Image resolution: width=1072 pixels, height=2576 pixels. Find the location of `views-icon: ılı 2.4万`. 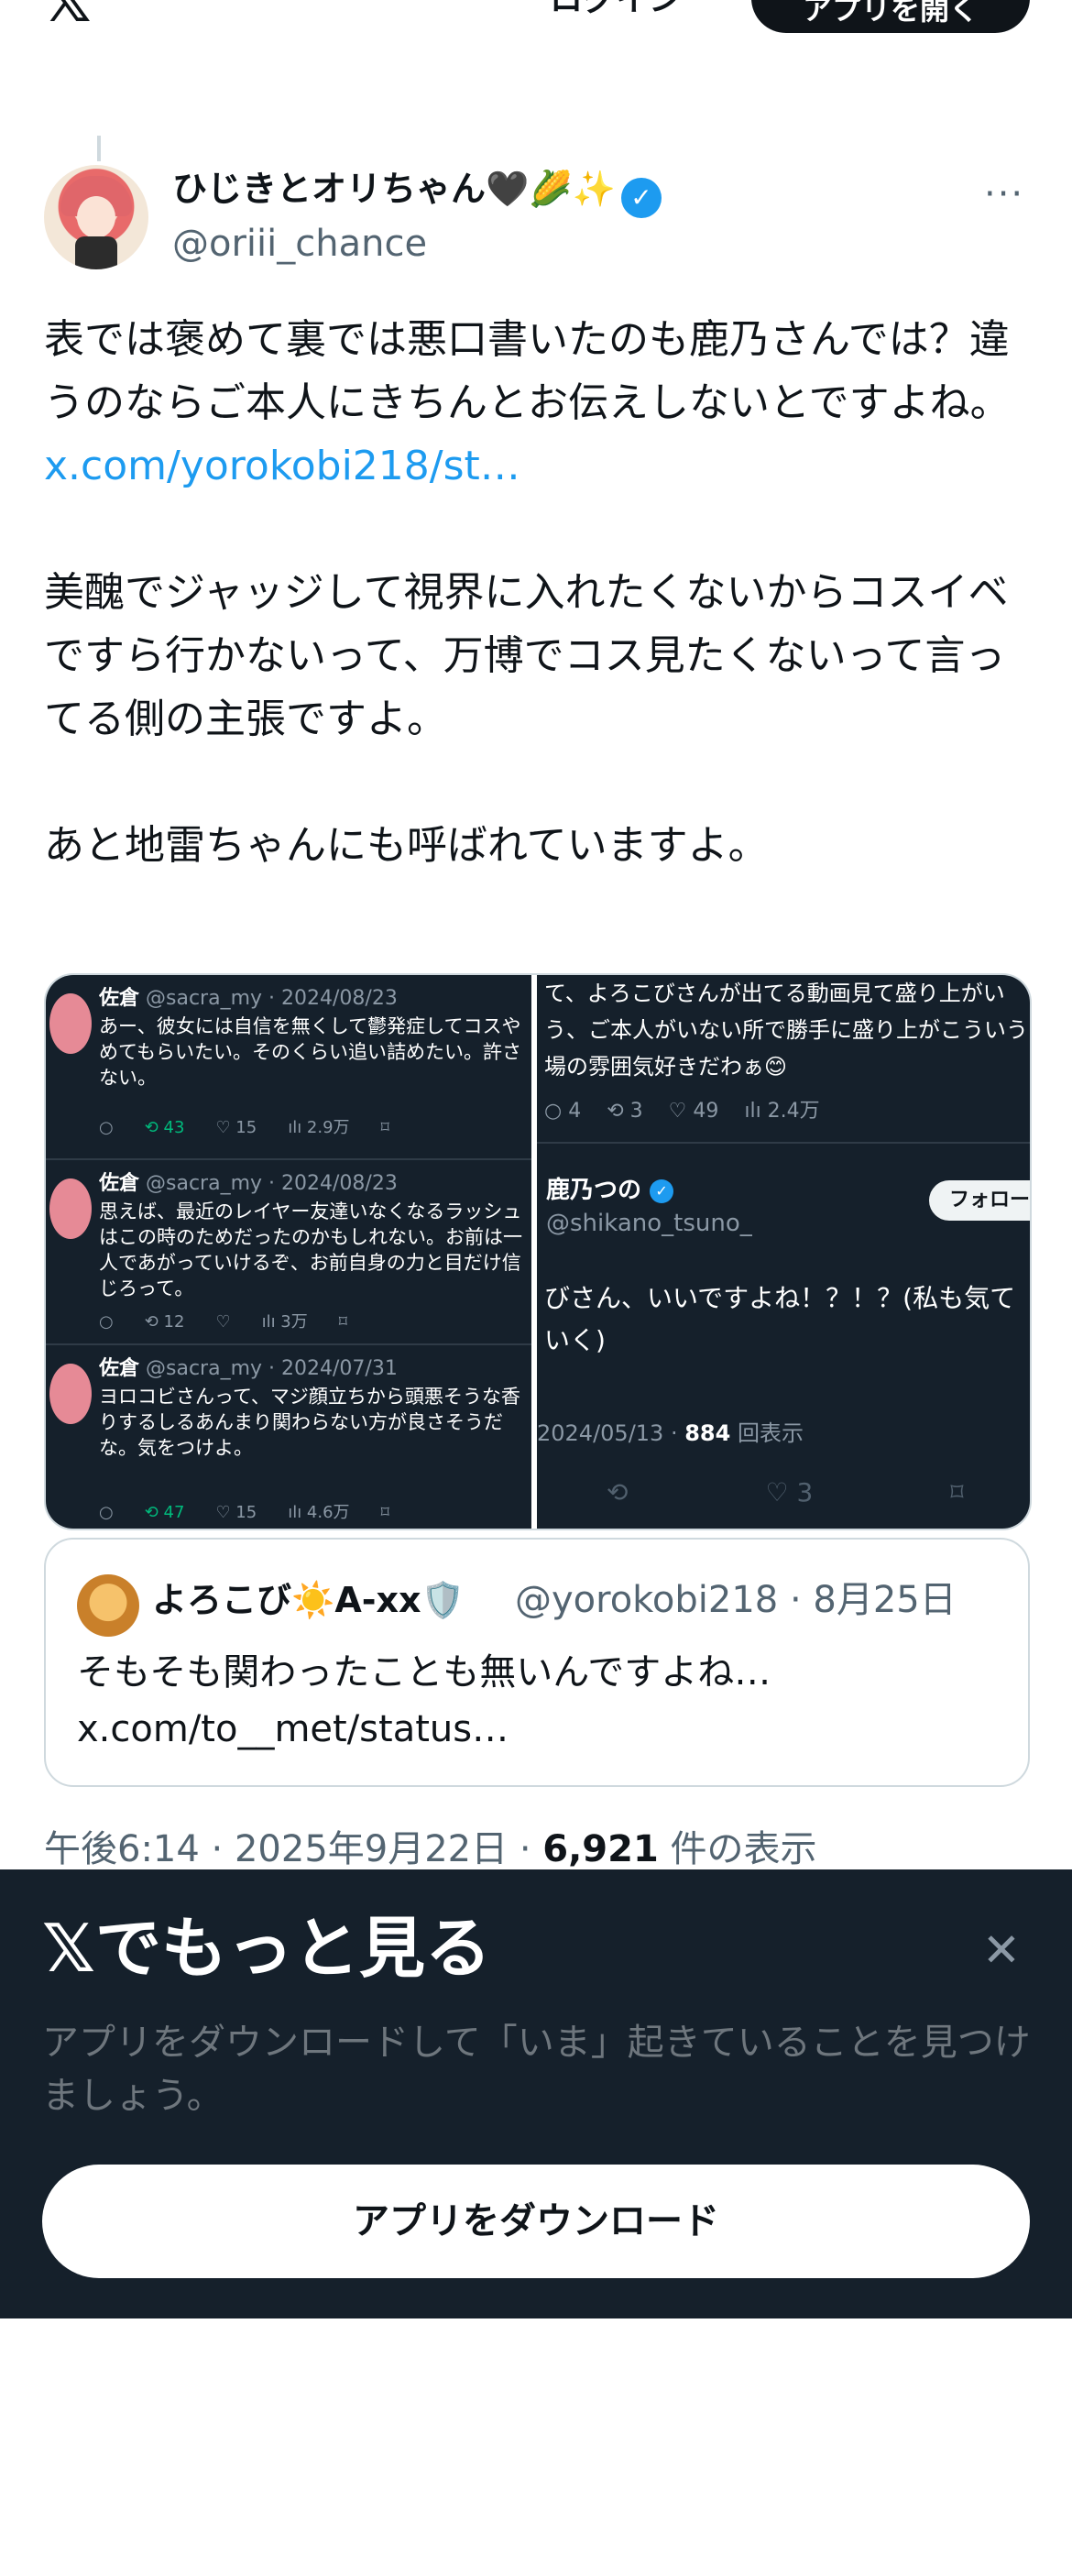

views-icon: ılı 2.4万 is located at coordinates (782, 1111).